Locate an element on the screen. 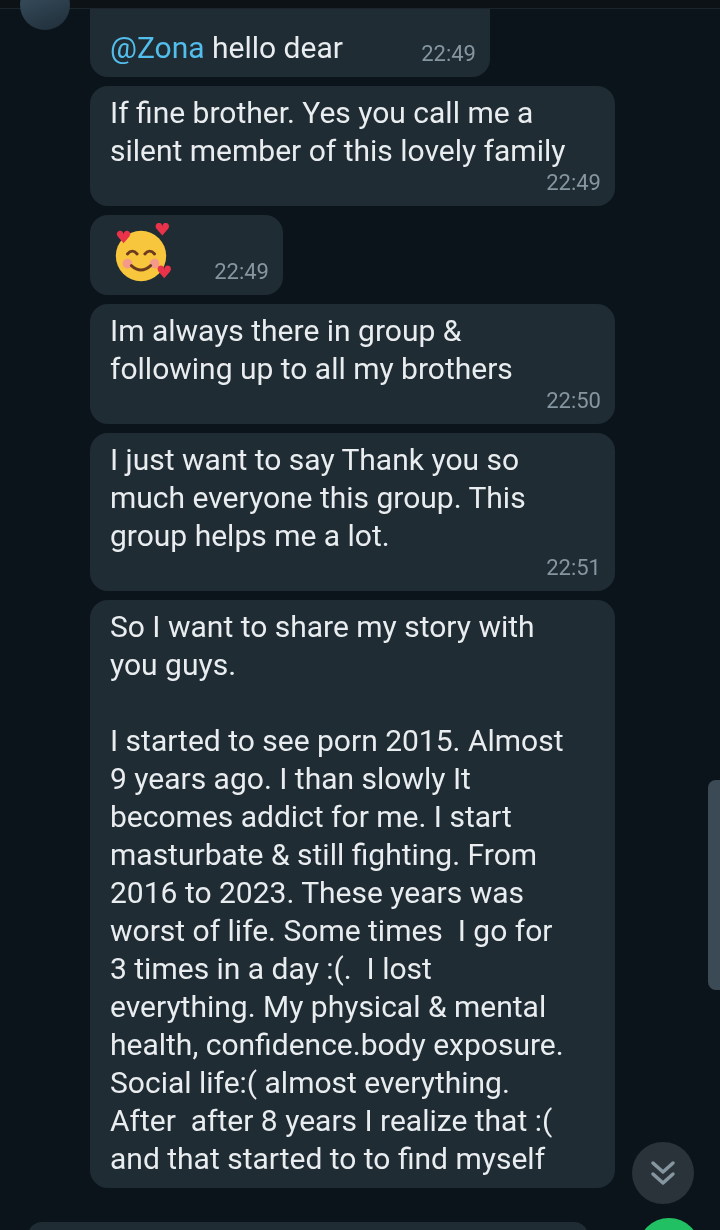 The width and height of the screenshot is (720, 1230). side-handle is located at coordinates (714, 885).